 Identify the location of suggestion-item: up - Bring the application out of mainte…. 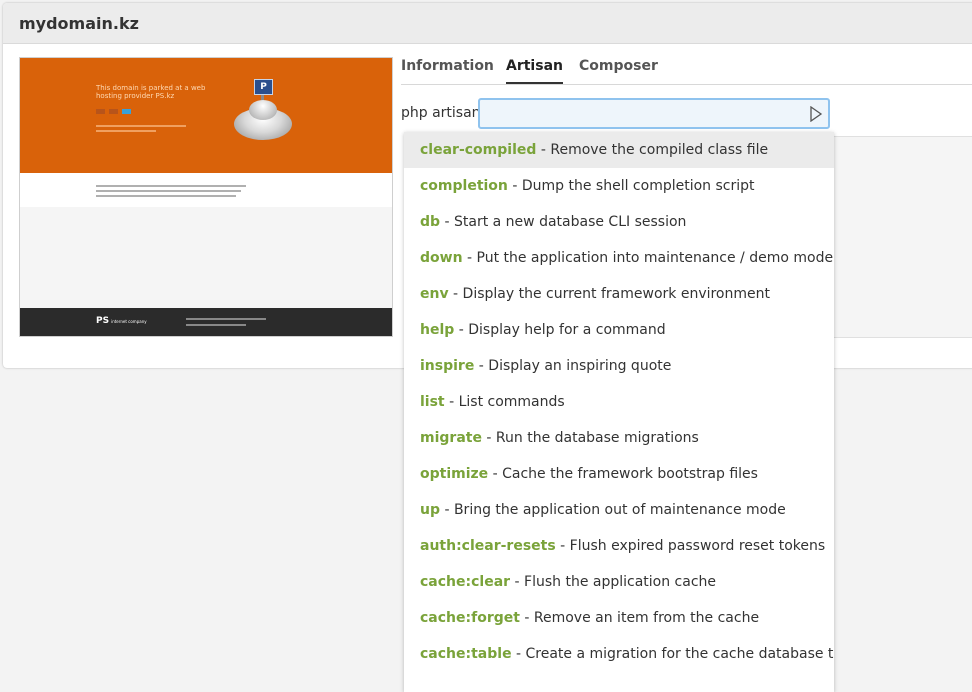
(619, 510).